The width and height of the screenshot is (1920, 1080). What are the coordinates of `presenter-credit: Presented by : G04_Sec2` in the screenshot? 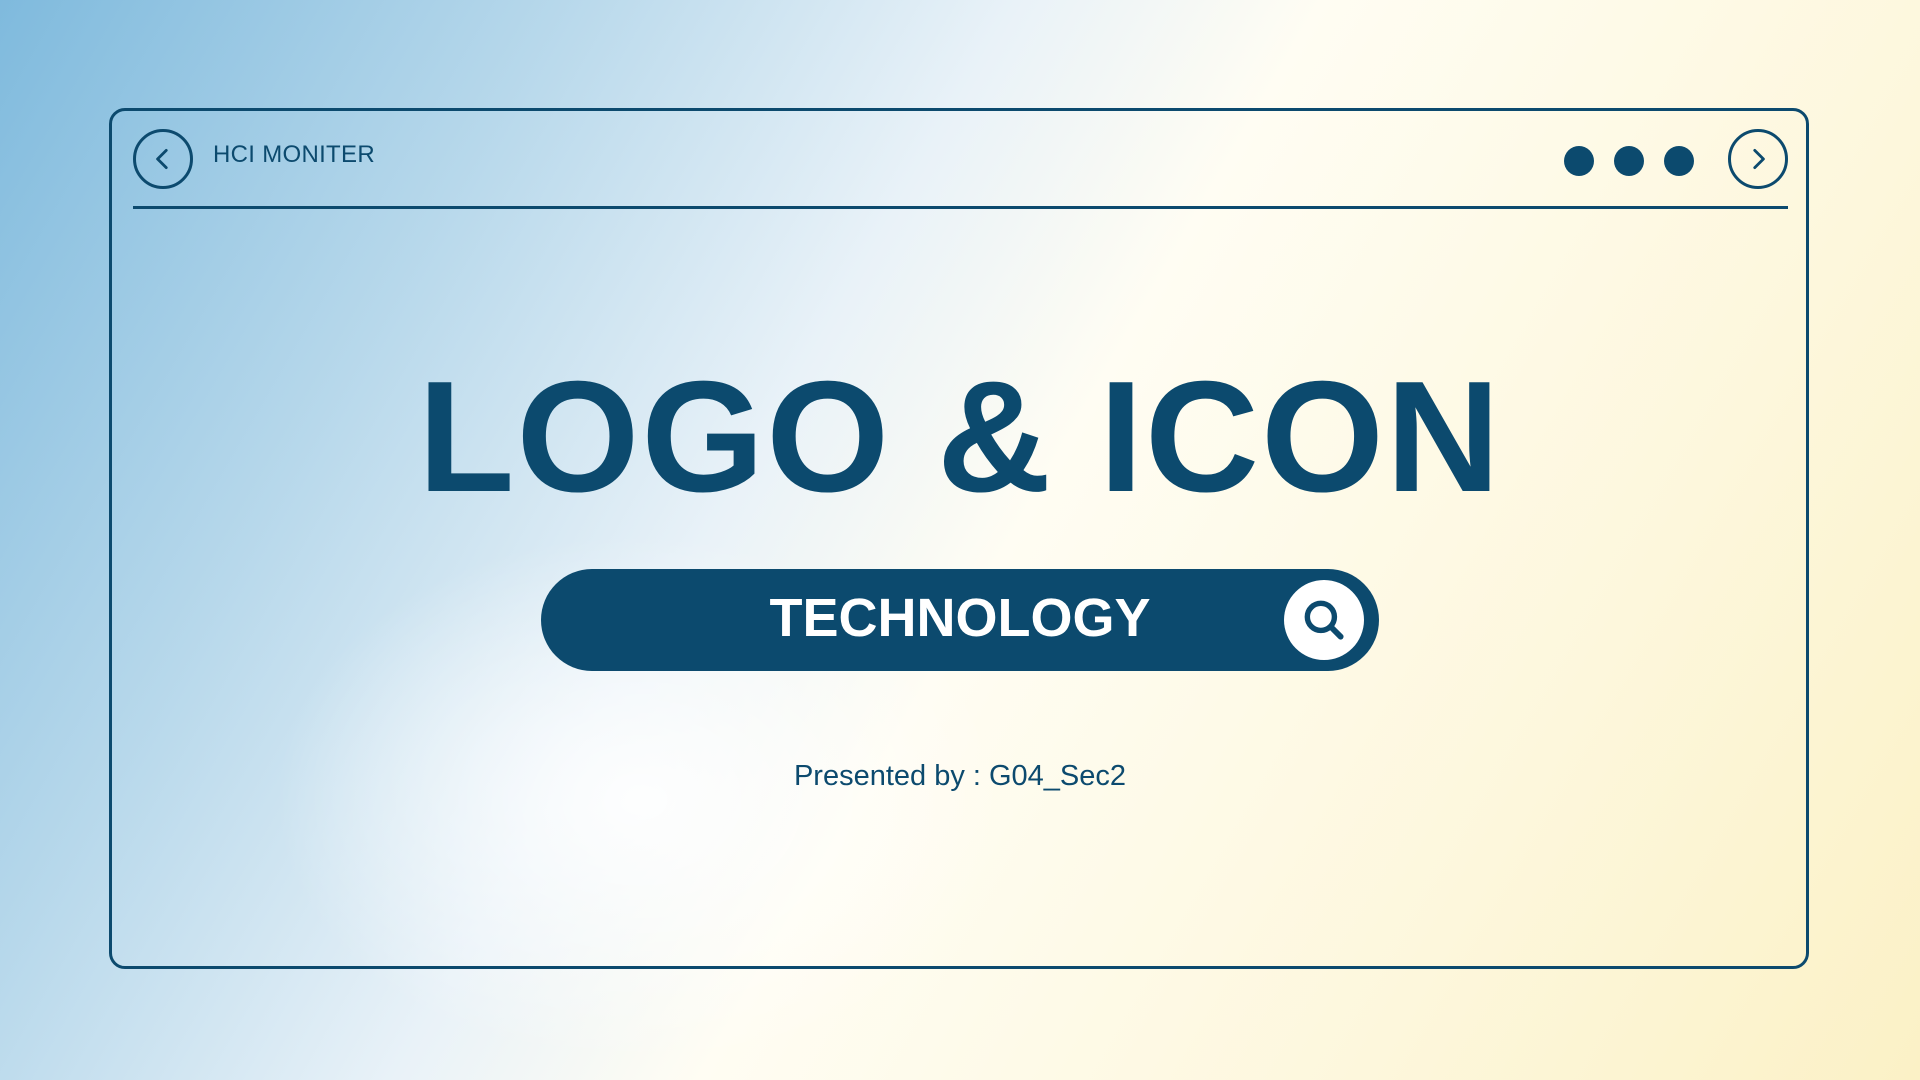 It's located at (960, 776).